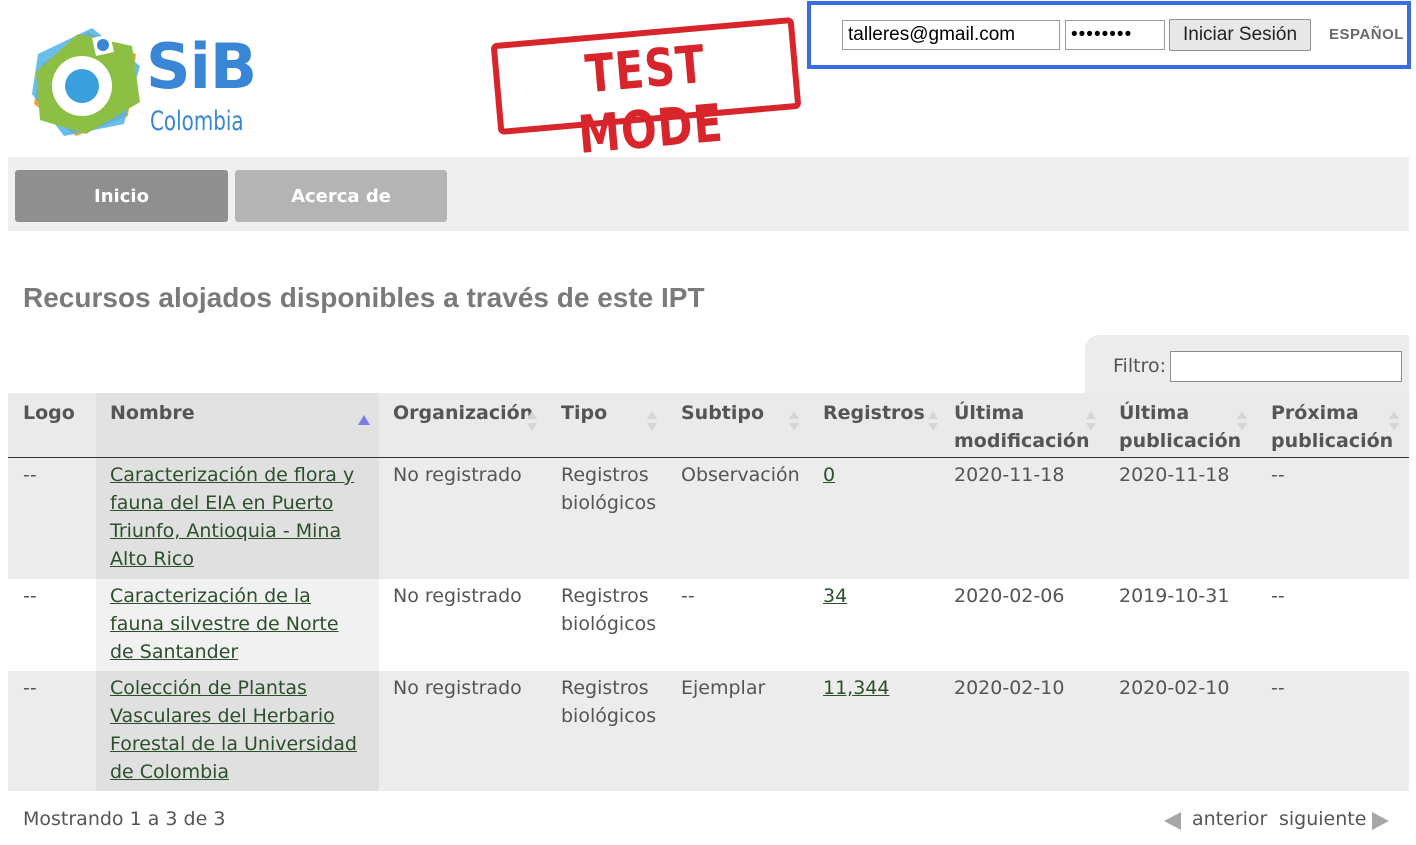 The height and width of the screenshot is (845, 1416). I want to click on cell-subtipo: --, so click(688, 596).